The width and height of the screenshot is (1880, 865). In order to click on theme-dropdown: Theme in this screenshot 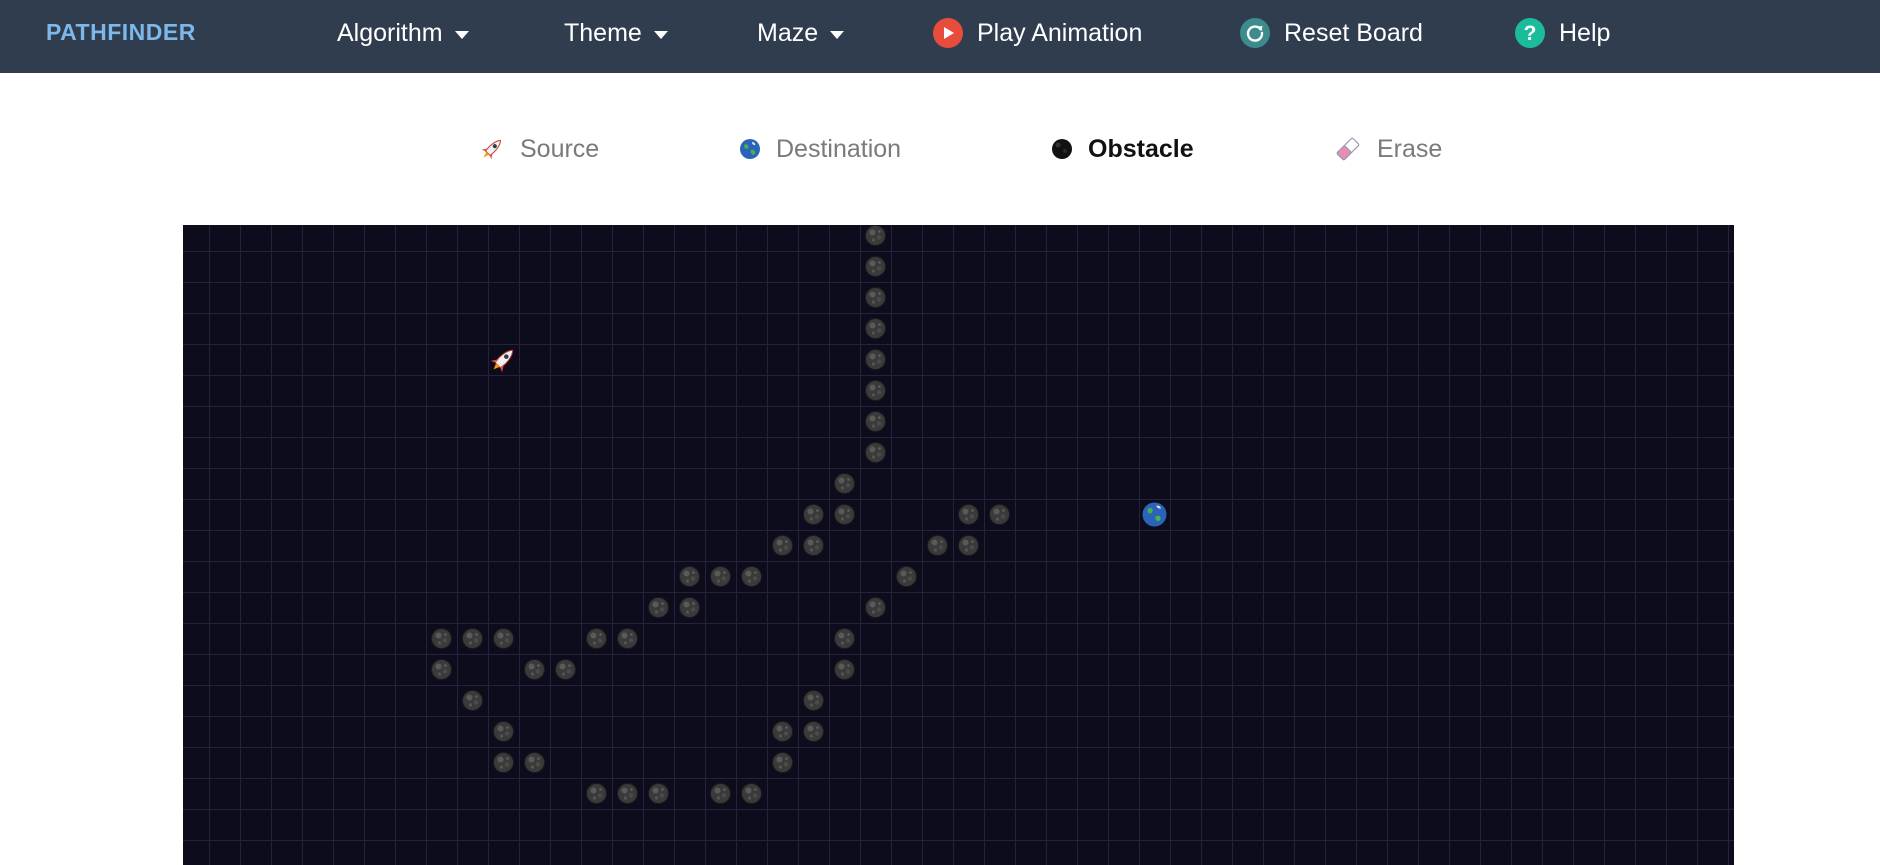, I will do `click(616, 33)`.